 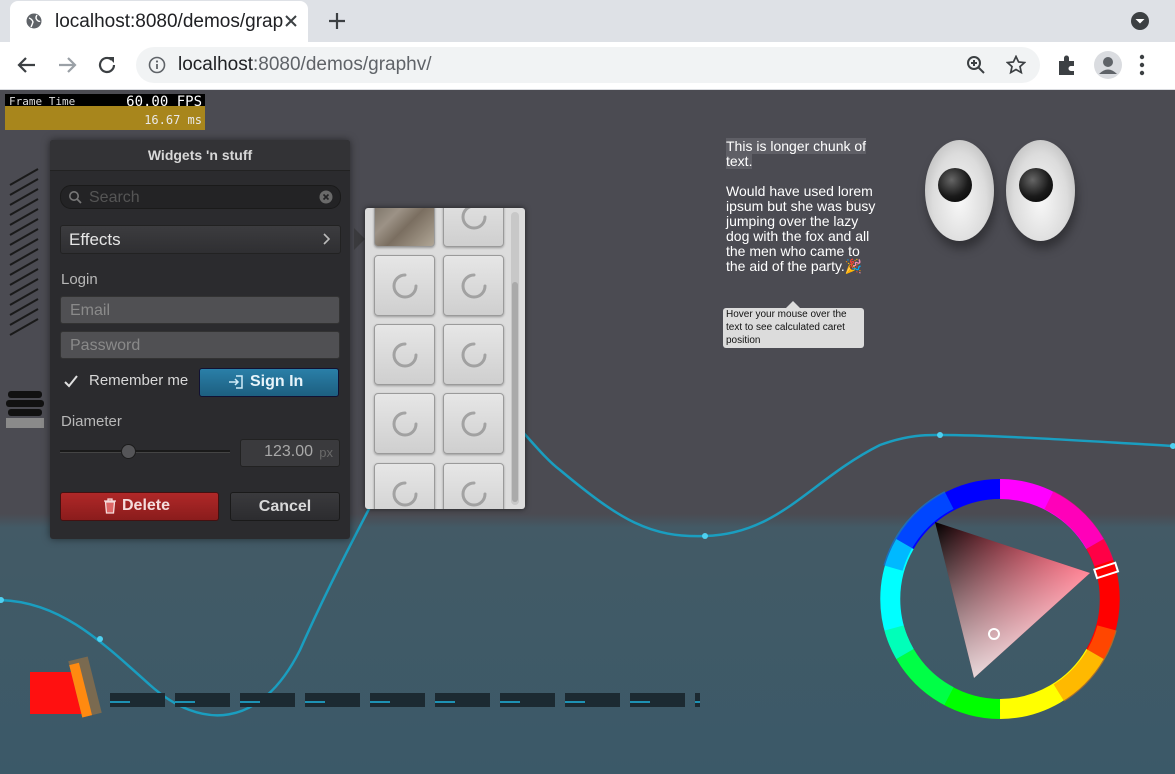 What do you see at coordinates (976, 65) in the screenshot?
I see `zoom-icon` at bounding box center [976, 65].